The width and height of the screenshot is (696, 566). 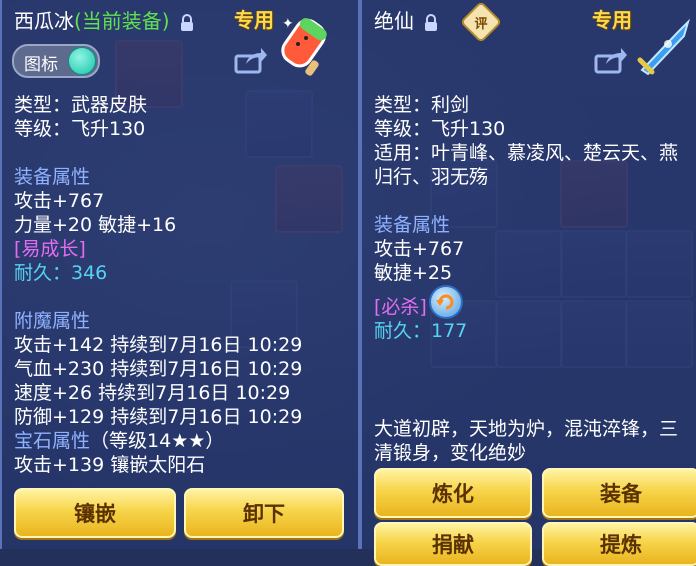 I want to click on enchant-line: 速度+26 持续到7月16日 10:29, so click(x=152, y=393).